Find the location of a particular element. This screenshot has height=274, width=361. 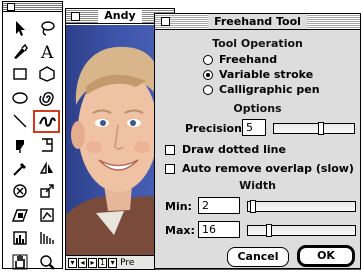

skew-tool-icon is located at coordinates (19, 215).